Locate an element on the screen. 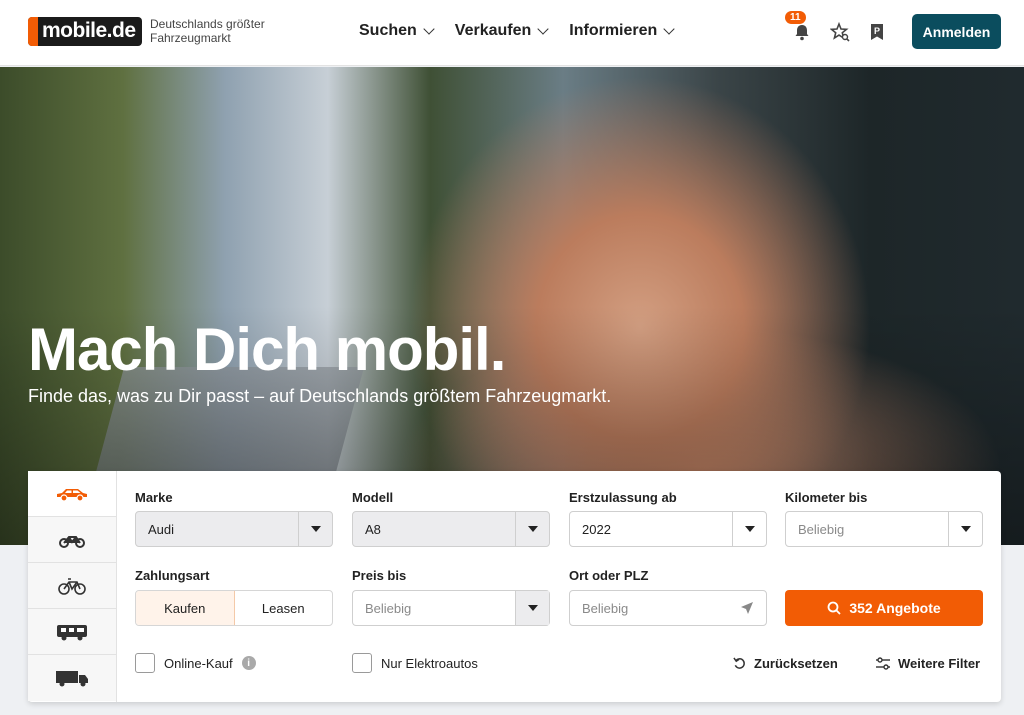 This screenshot has width=1024, height=715. search-submit-button: 352 Angebote is located at coordinates (884, 608).